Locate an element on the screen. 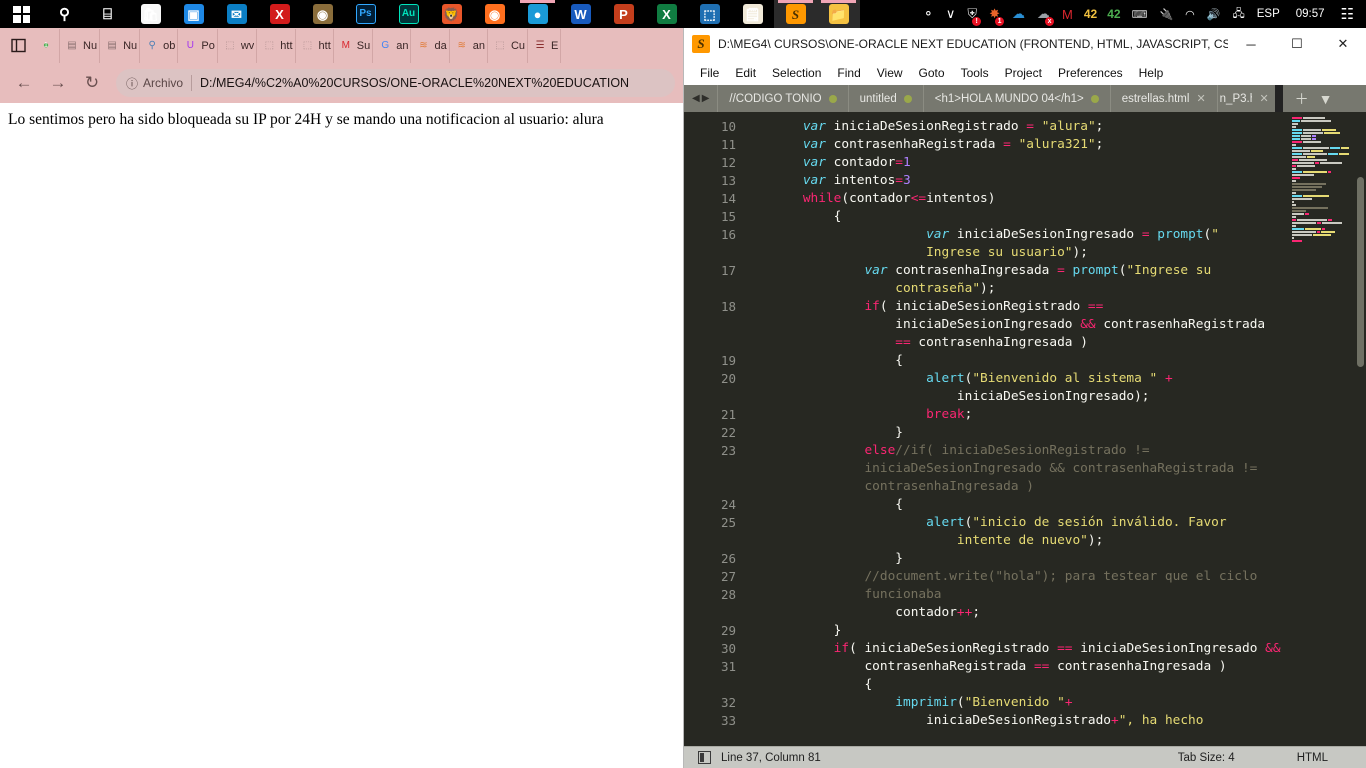 This screenshot has width=1366, height=768. powerpoint-app: P is located at coordinates (623, 14).